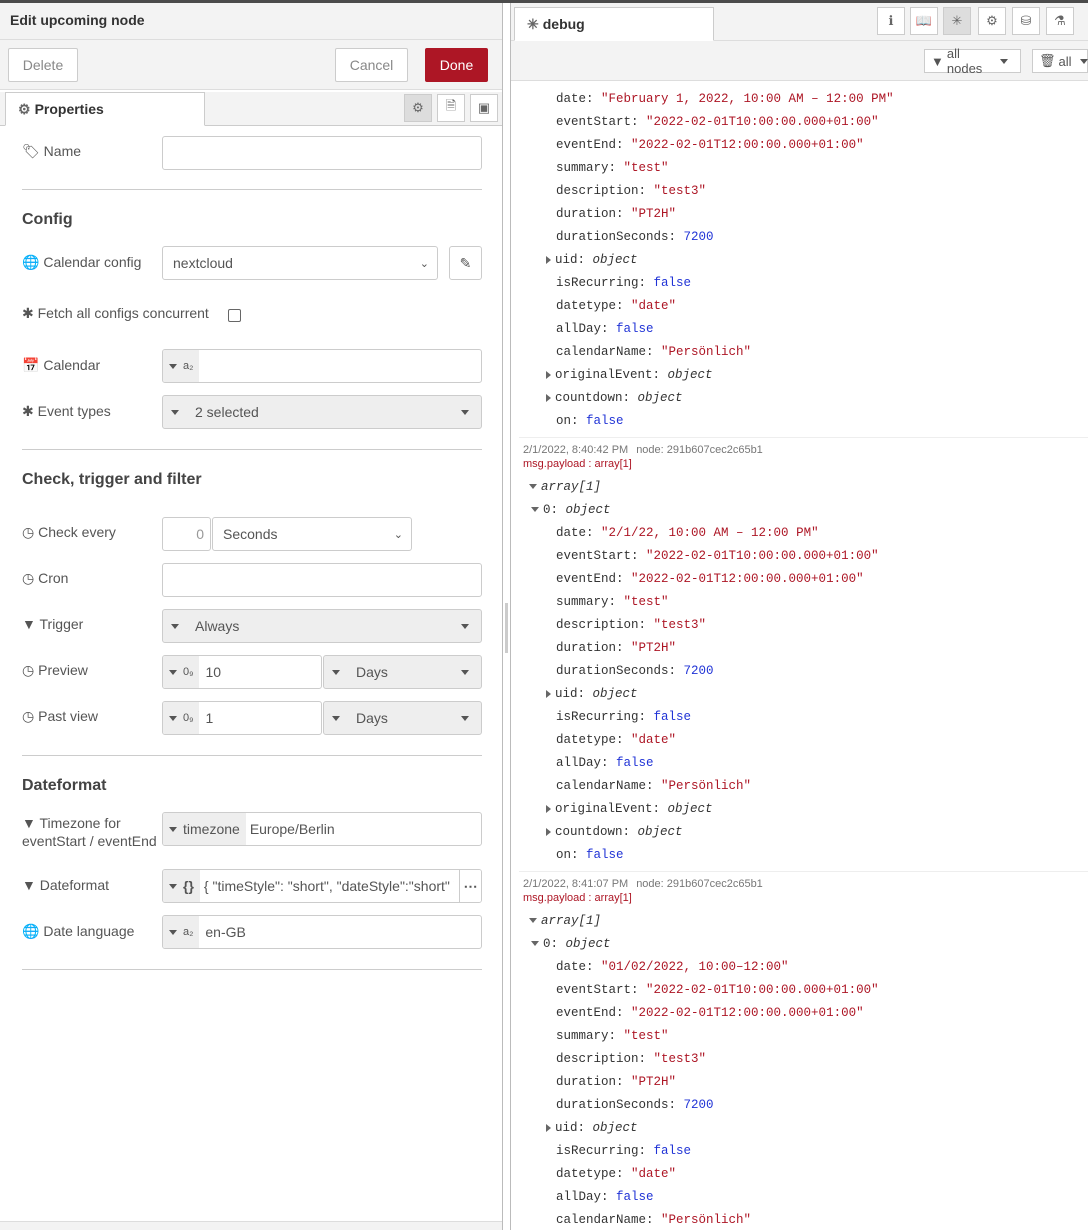  I want to click on calendar-config-row: 🌐 Calendar config nextcloud ⌄ ✎, so click(252, 266).